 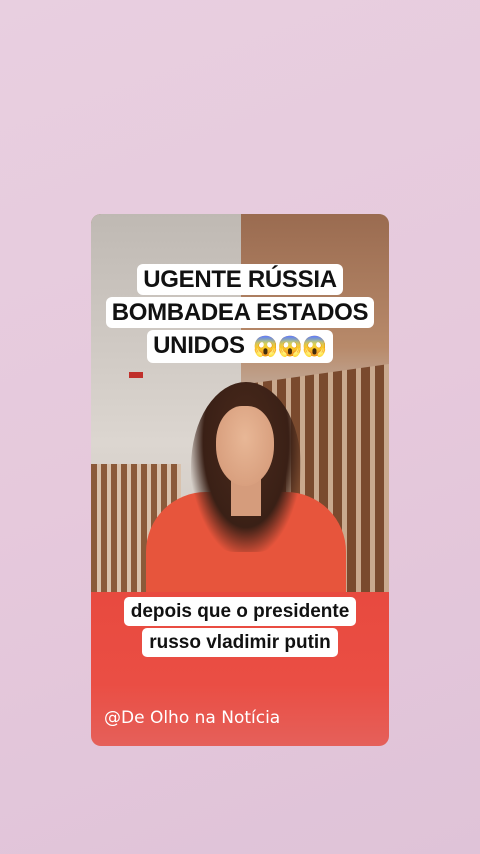 I want to click on presenter-face, so click(x=245, y=446).